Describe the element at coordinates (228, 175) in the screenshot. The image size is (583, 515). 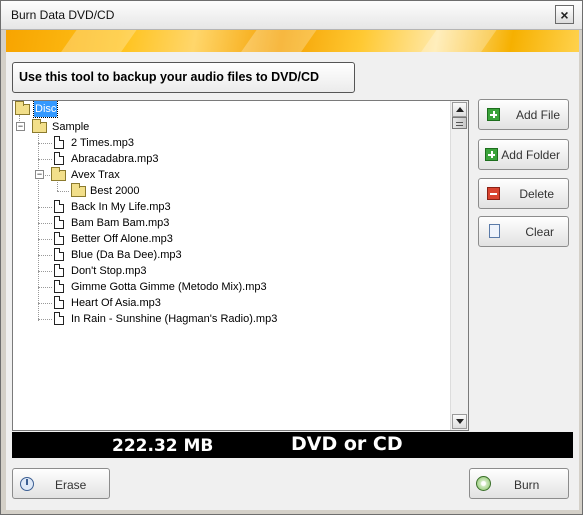
I see `tree-node-avex-trax: − Avex Trax` at that location.